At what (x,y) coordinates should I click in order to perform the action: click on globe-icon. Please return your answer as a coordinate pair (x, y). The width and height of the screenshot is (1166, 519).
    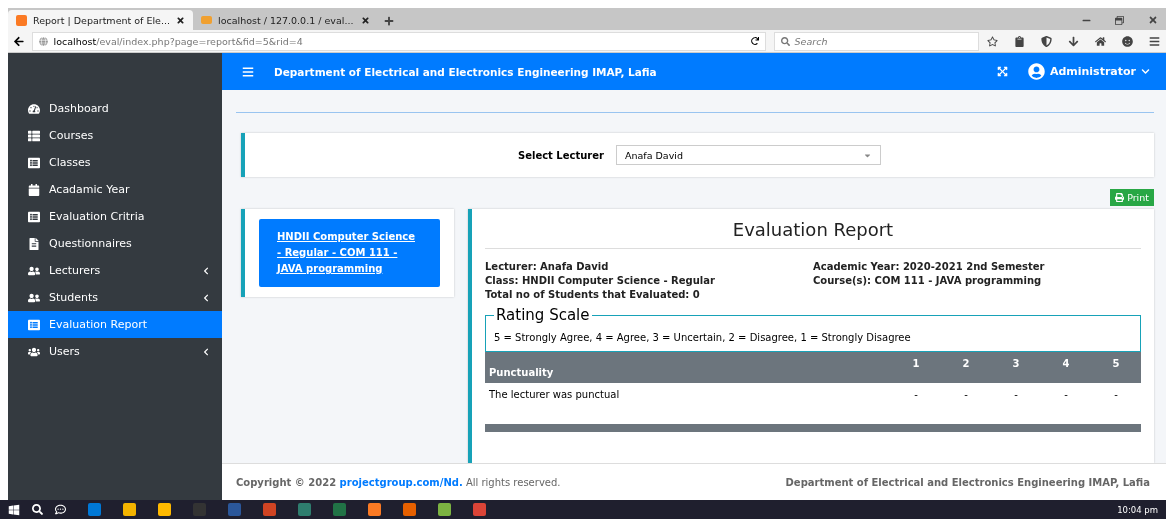
    Looking at the image, I should click on (43, 41).